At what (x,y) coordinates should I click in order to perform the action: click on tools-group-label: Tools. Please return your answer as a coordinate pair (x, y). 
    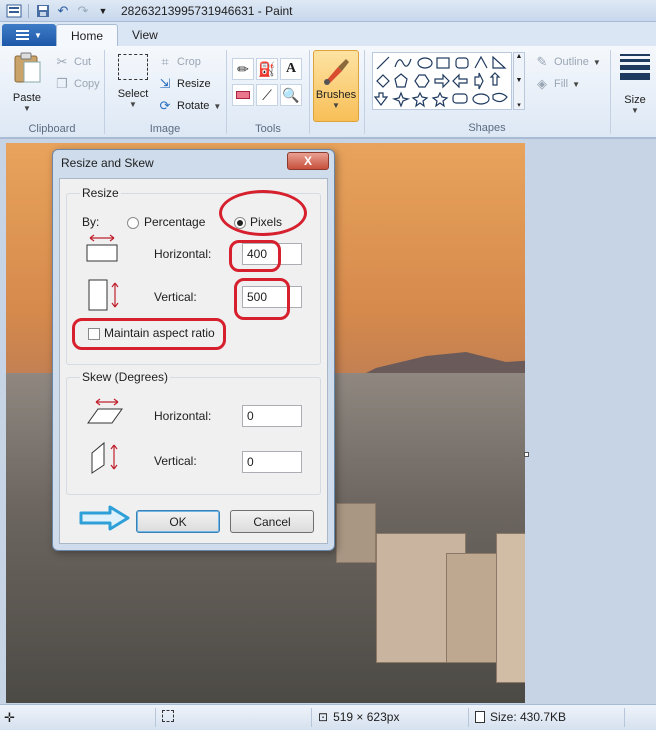
    Looking at the image, I should click on (268, 129).